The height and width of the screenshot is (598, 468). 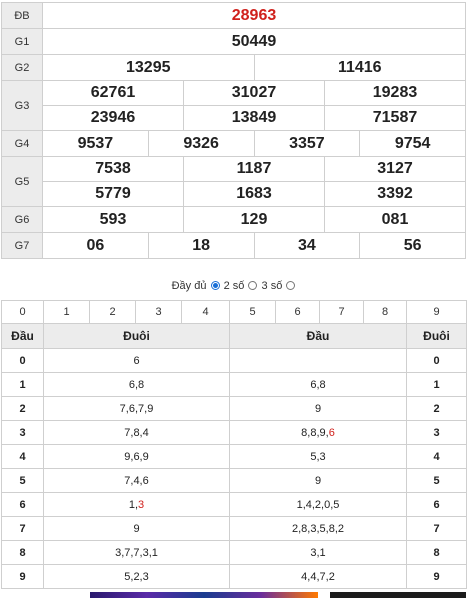 I want to click on prize-g7: 06, so click(x=95, y=245).